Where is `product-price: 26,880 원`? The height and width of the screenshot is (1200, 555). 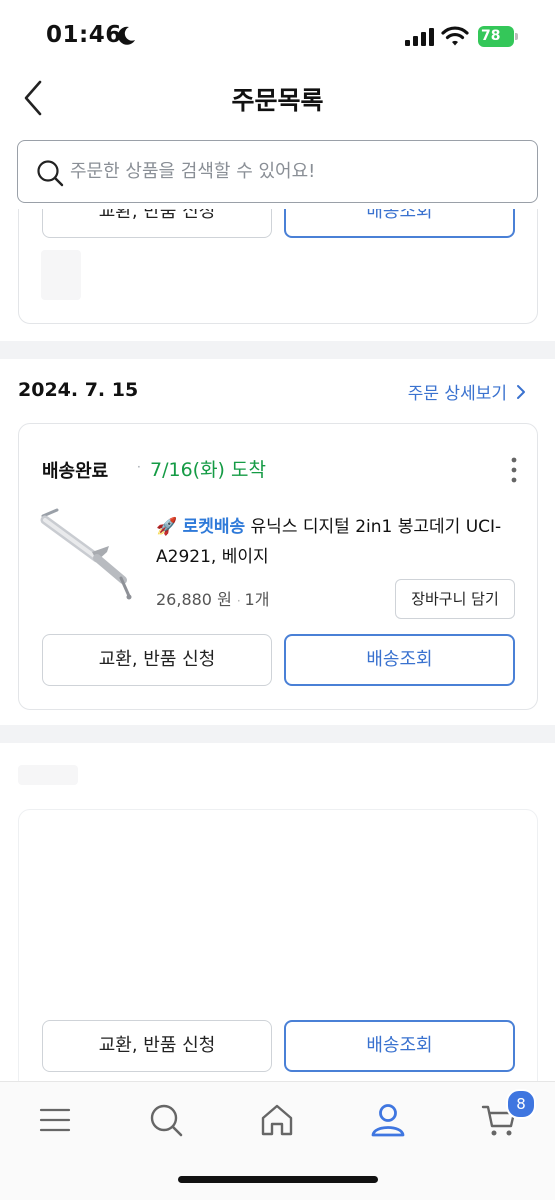 product-price: 26,880 원 is located at coordinates (194, 599).